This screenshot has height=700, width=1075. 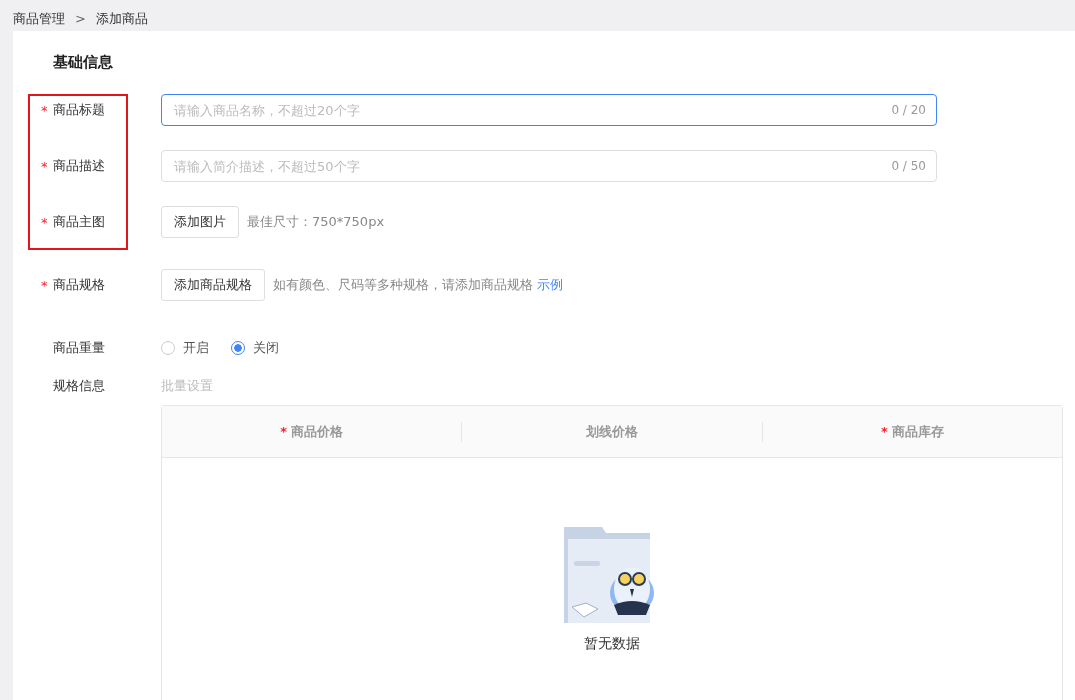 What do you see at coordinates (612, 644) in the screenshot?
I see `empty-state-text: 暂无数据` at bounding box center [612, 644].